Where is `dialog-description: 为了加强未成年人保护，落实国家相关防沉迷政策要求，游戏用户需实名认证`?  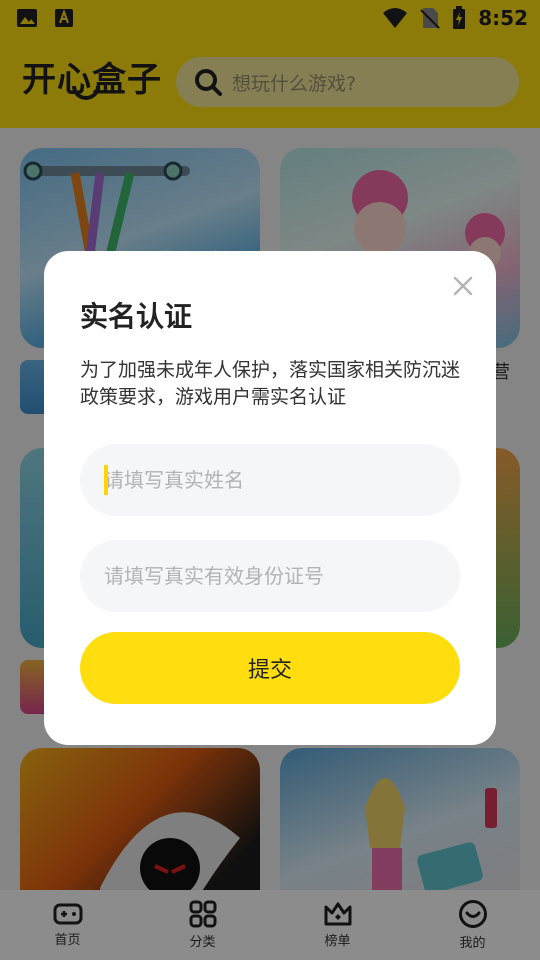 dialog-description: 为了加强未成年人保护，落实国家相关防沉迷政策要求，游戏用户需实名认证 is located at coordinates (270, 383).